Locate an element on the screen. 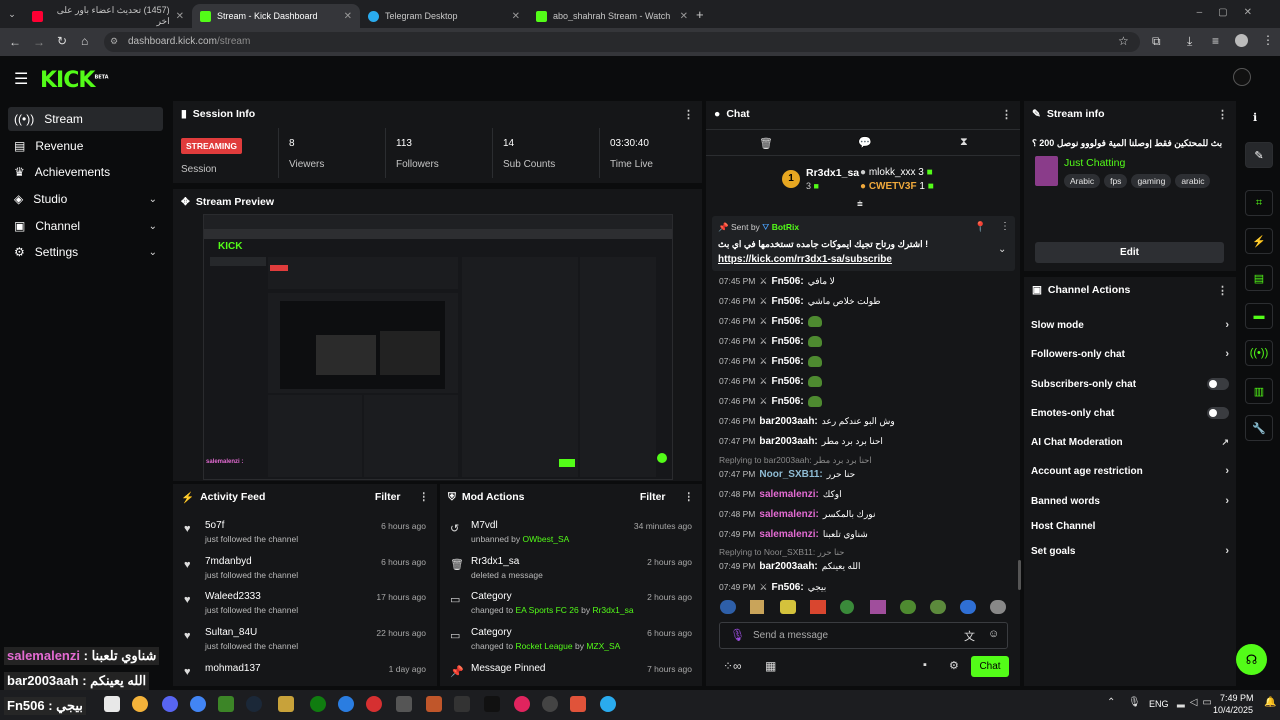  expand-leaderboard-icon: ⩧ is located at coordinates (860, 204).